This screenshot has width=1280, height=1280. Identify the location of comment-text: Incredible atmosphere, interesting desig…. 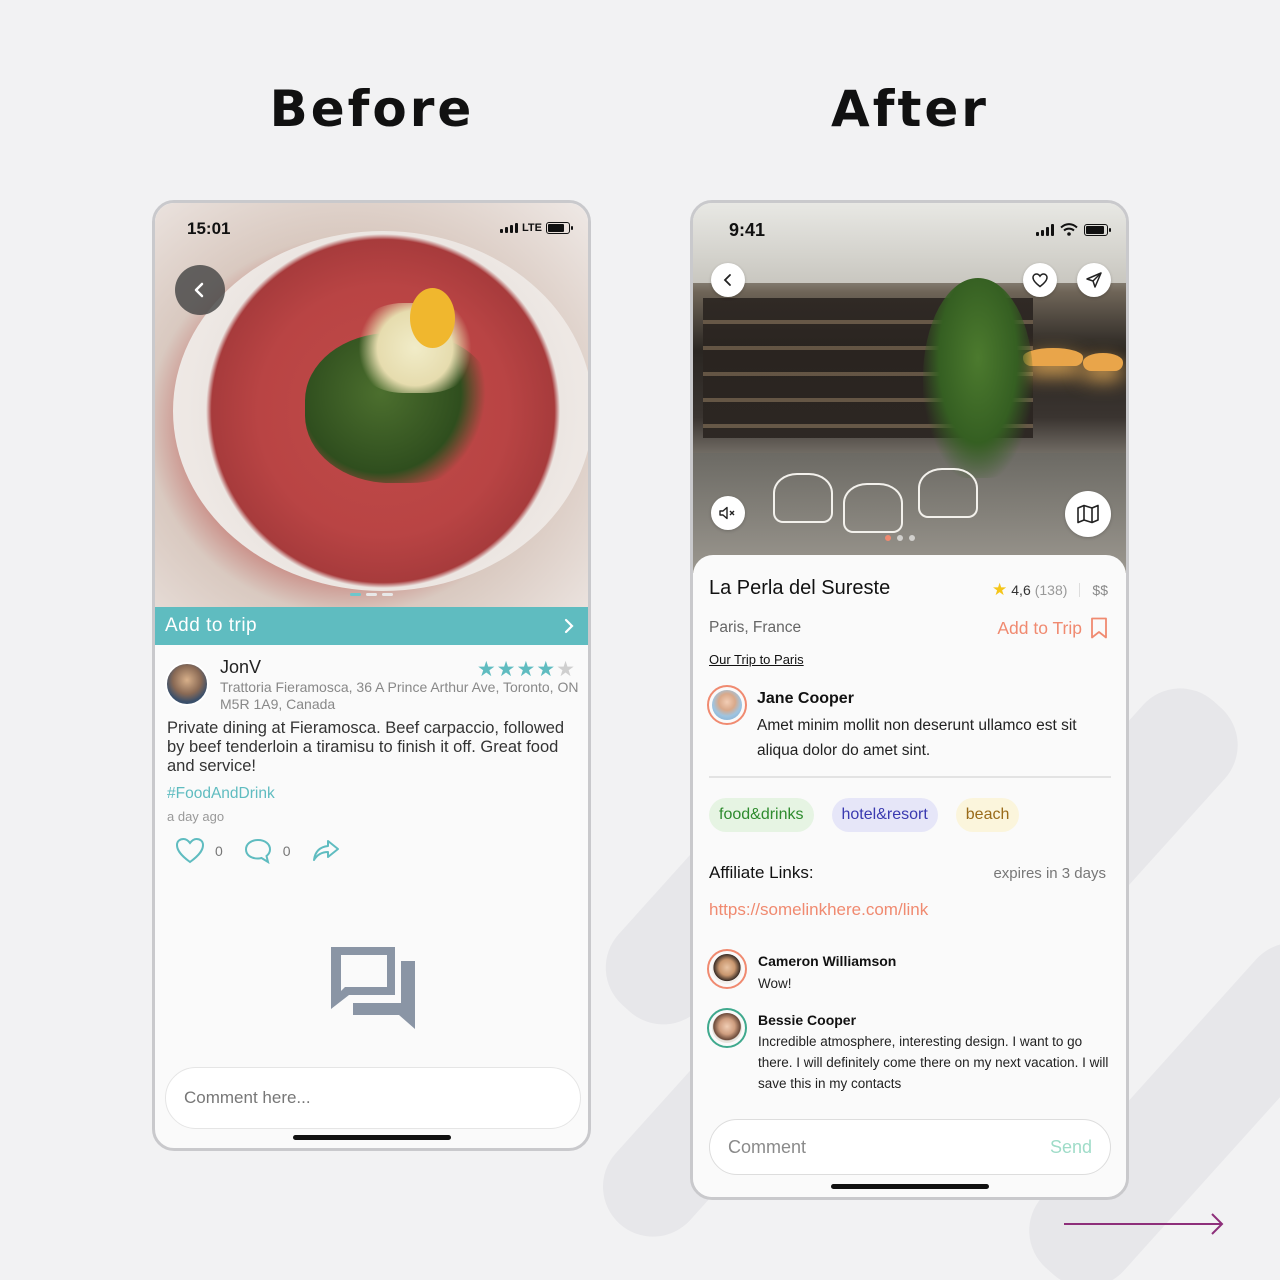
(933, 1062).